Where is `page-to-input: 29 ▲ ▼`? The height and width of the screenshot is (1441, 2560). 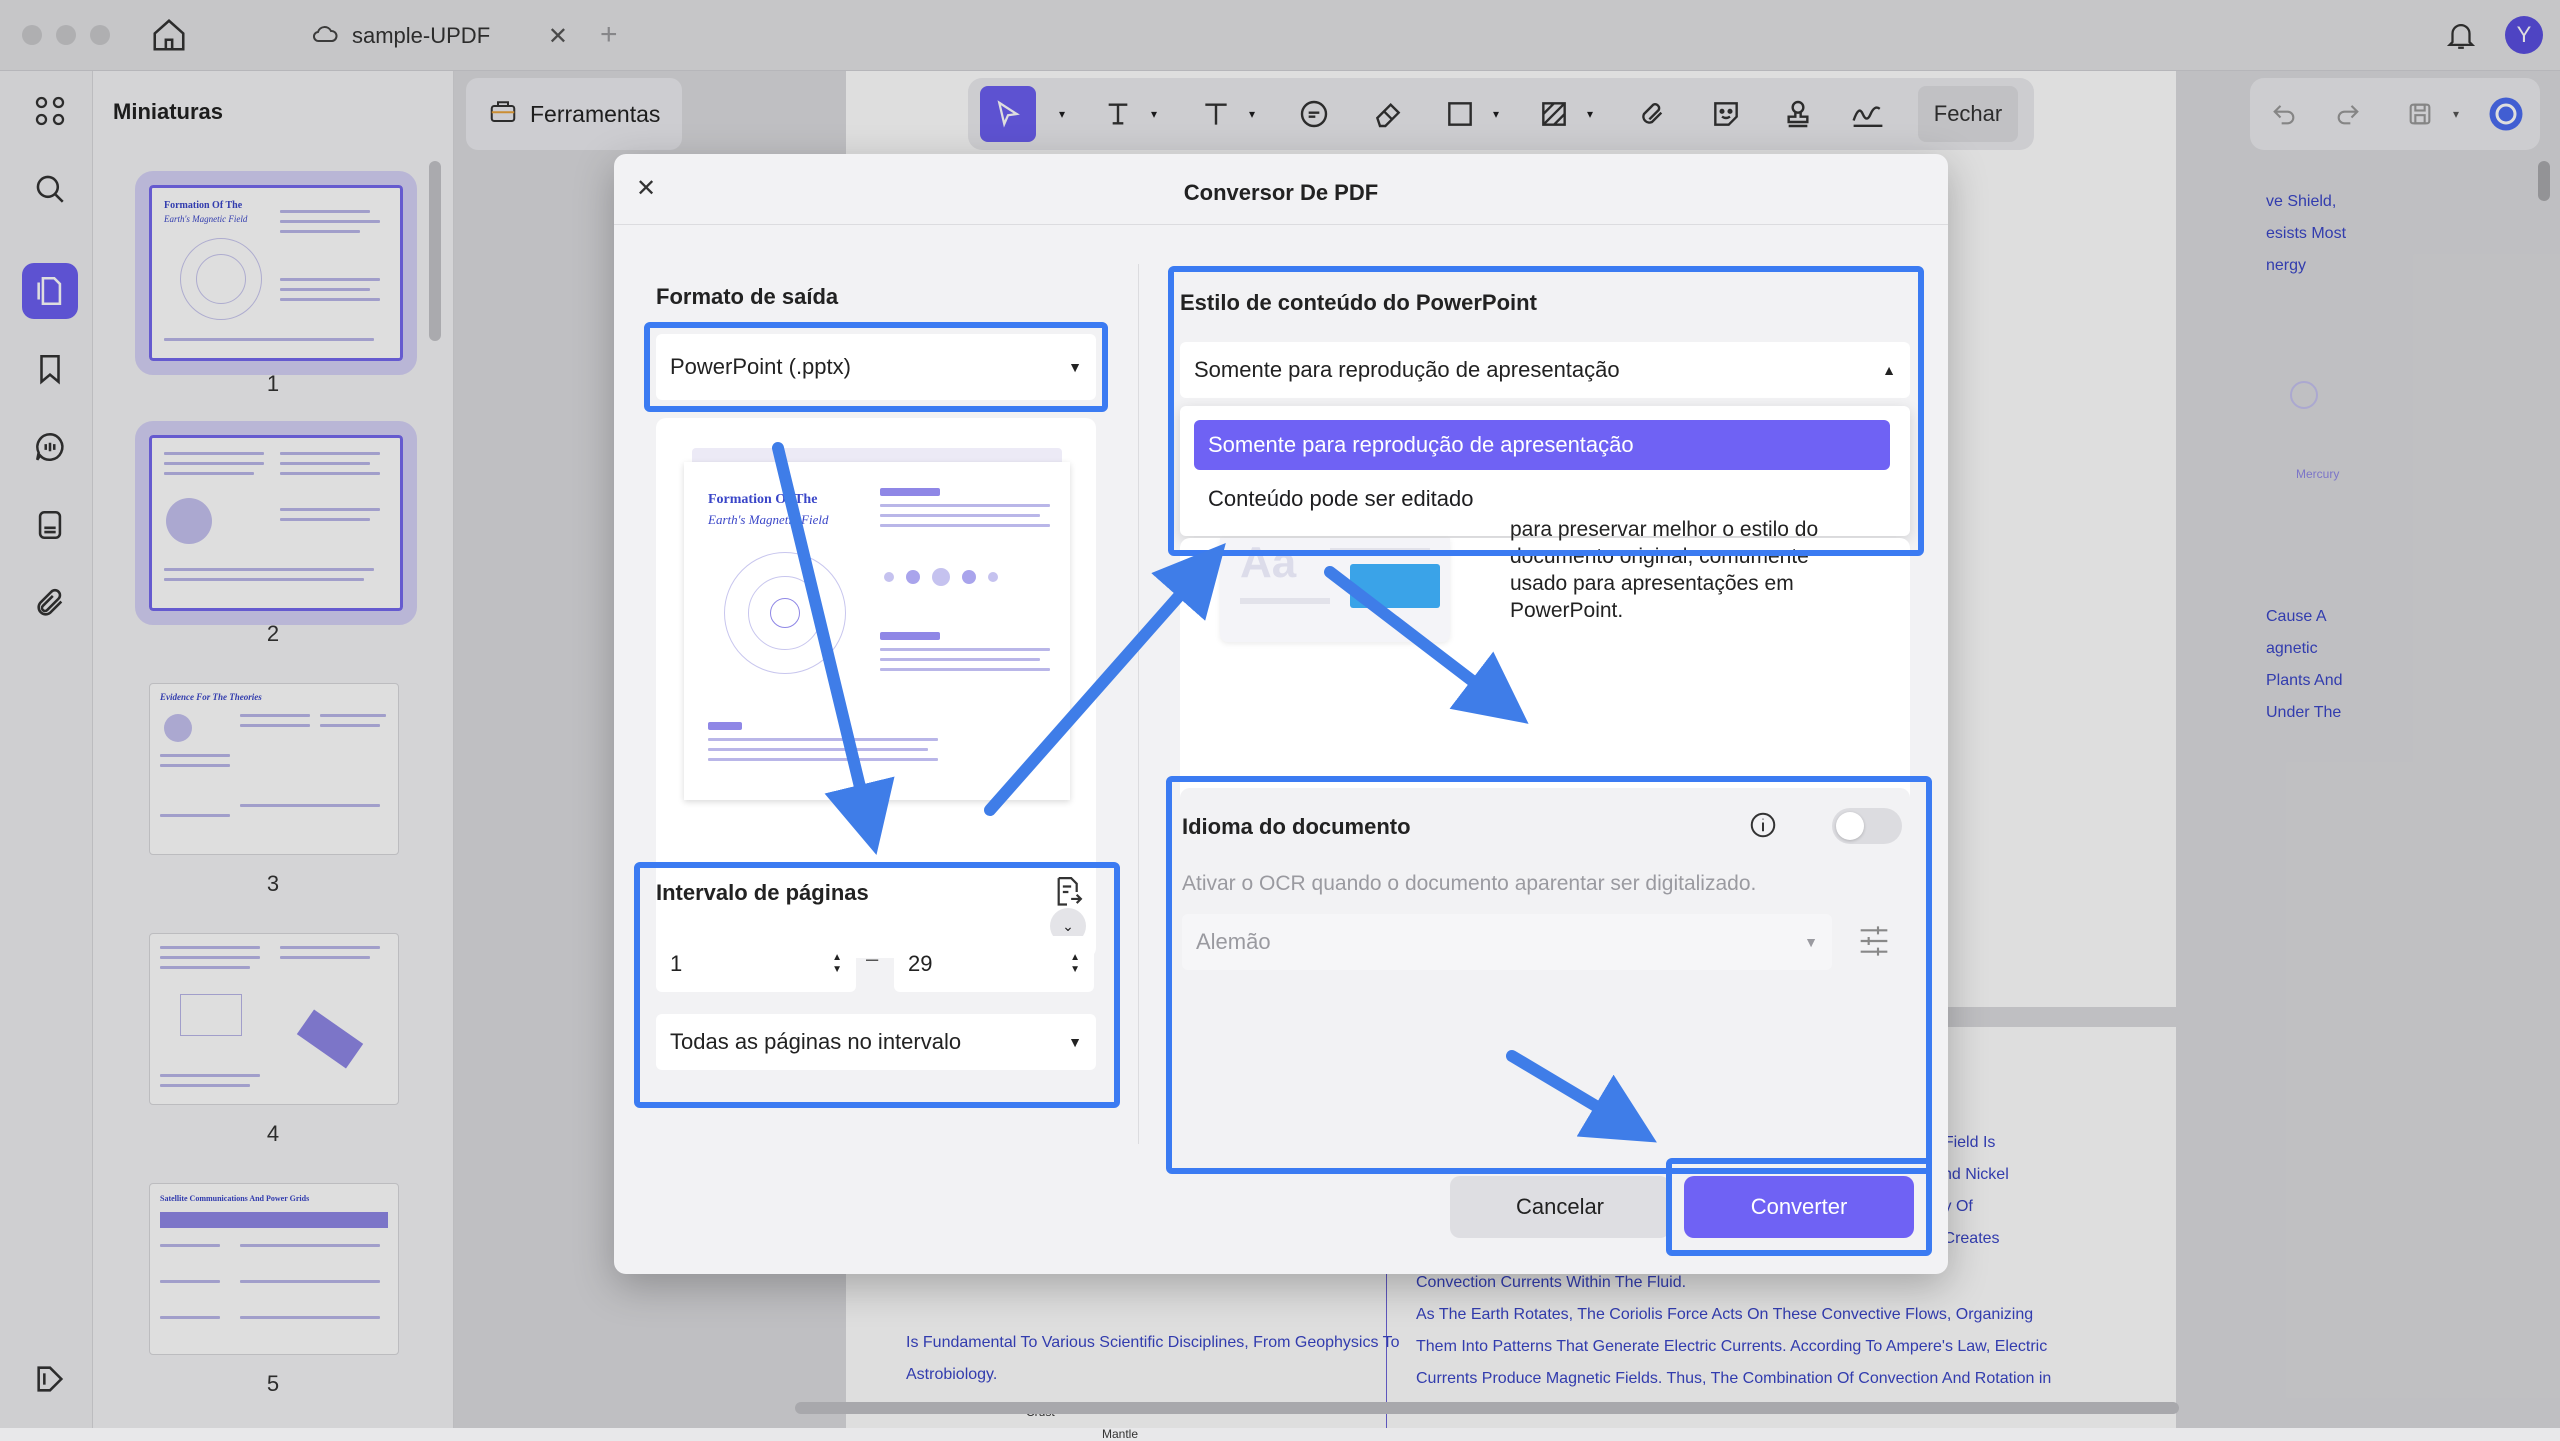 page-to-input: 29 ▲ ▼ is located at coordinates (994, 964).